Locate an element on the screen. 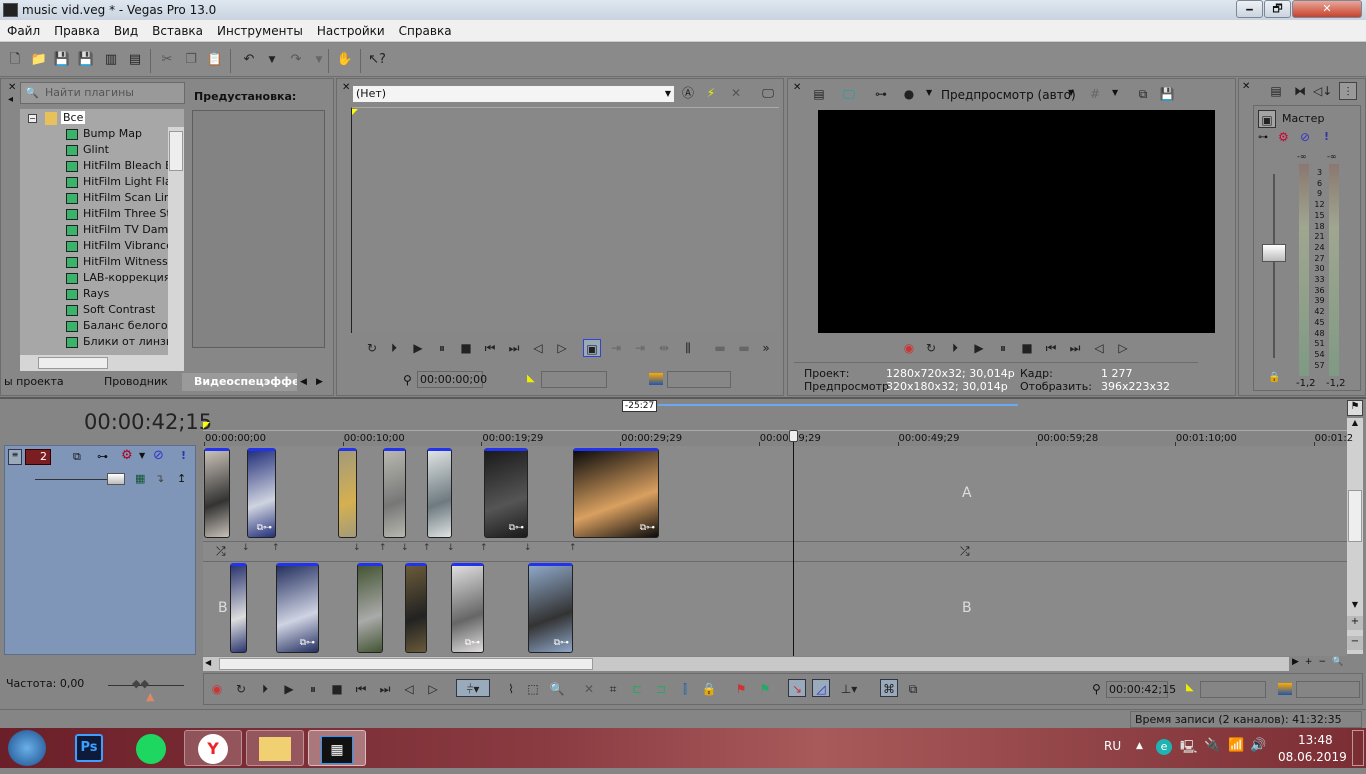 The height and width of the screenshot is (774, 1366). play-icon: ▶ is located at coordinates (979, 348).